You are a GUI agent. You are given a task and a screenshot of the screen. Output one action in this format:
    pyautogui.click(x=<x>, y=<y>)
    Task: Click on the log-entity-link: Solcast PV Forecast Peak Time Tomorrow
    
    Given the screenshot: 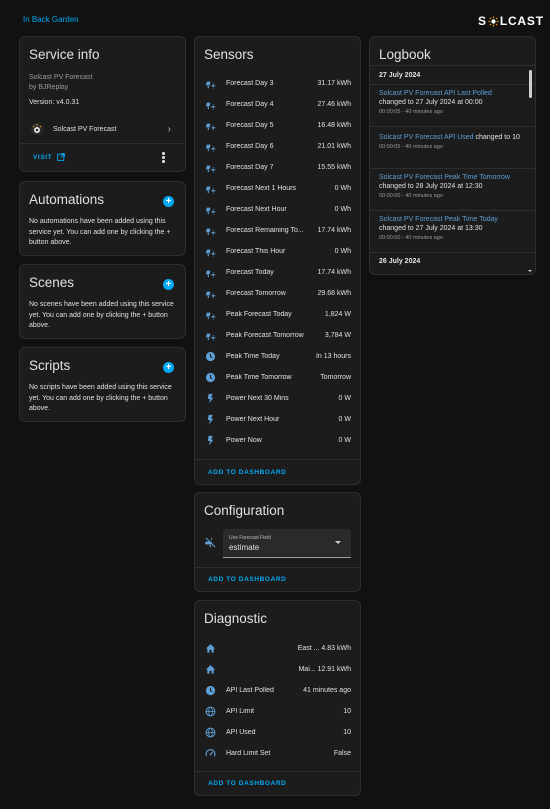 What is the action you would take?
    pyautogui.click(x=451, y=177)
    